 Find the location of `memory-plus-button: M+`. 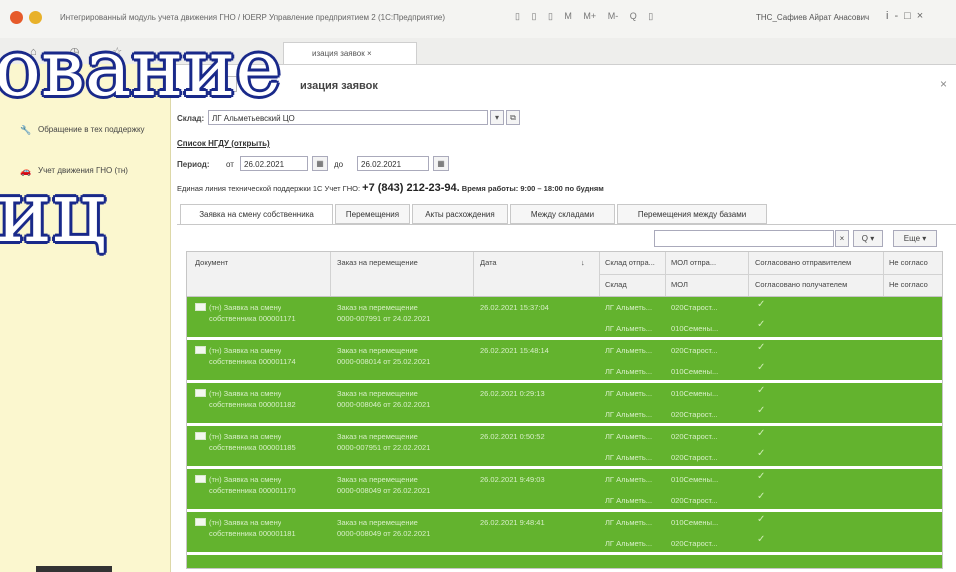

memory-plus-button: M+ is located at coordinates (589, 16).